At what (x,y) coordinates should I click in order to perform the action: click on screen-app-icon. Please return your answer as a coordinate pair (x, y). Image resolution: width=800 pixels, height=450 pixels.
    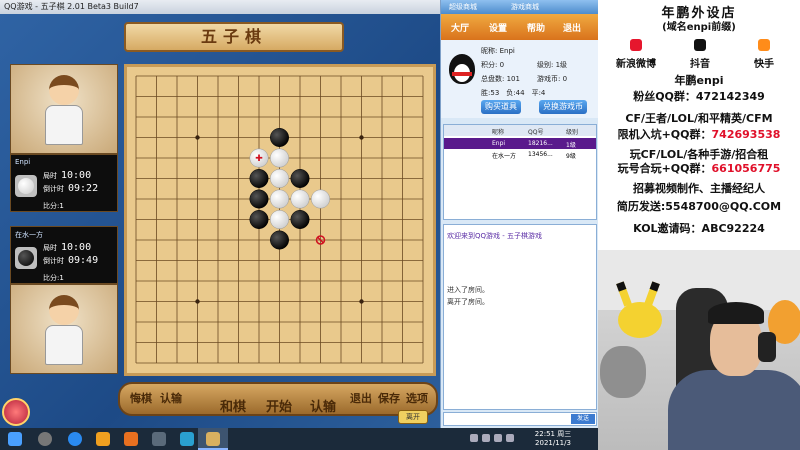
    Looking at the image, I should click on (159, 439).